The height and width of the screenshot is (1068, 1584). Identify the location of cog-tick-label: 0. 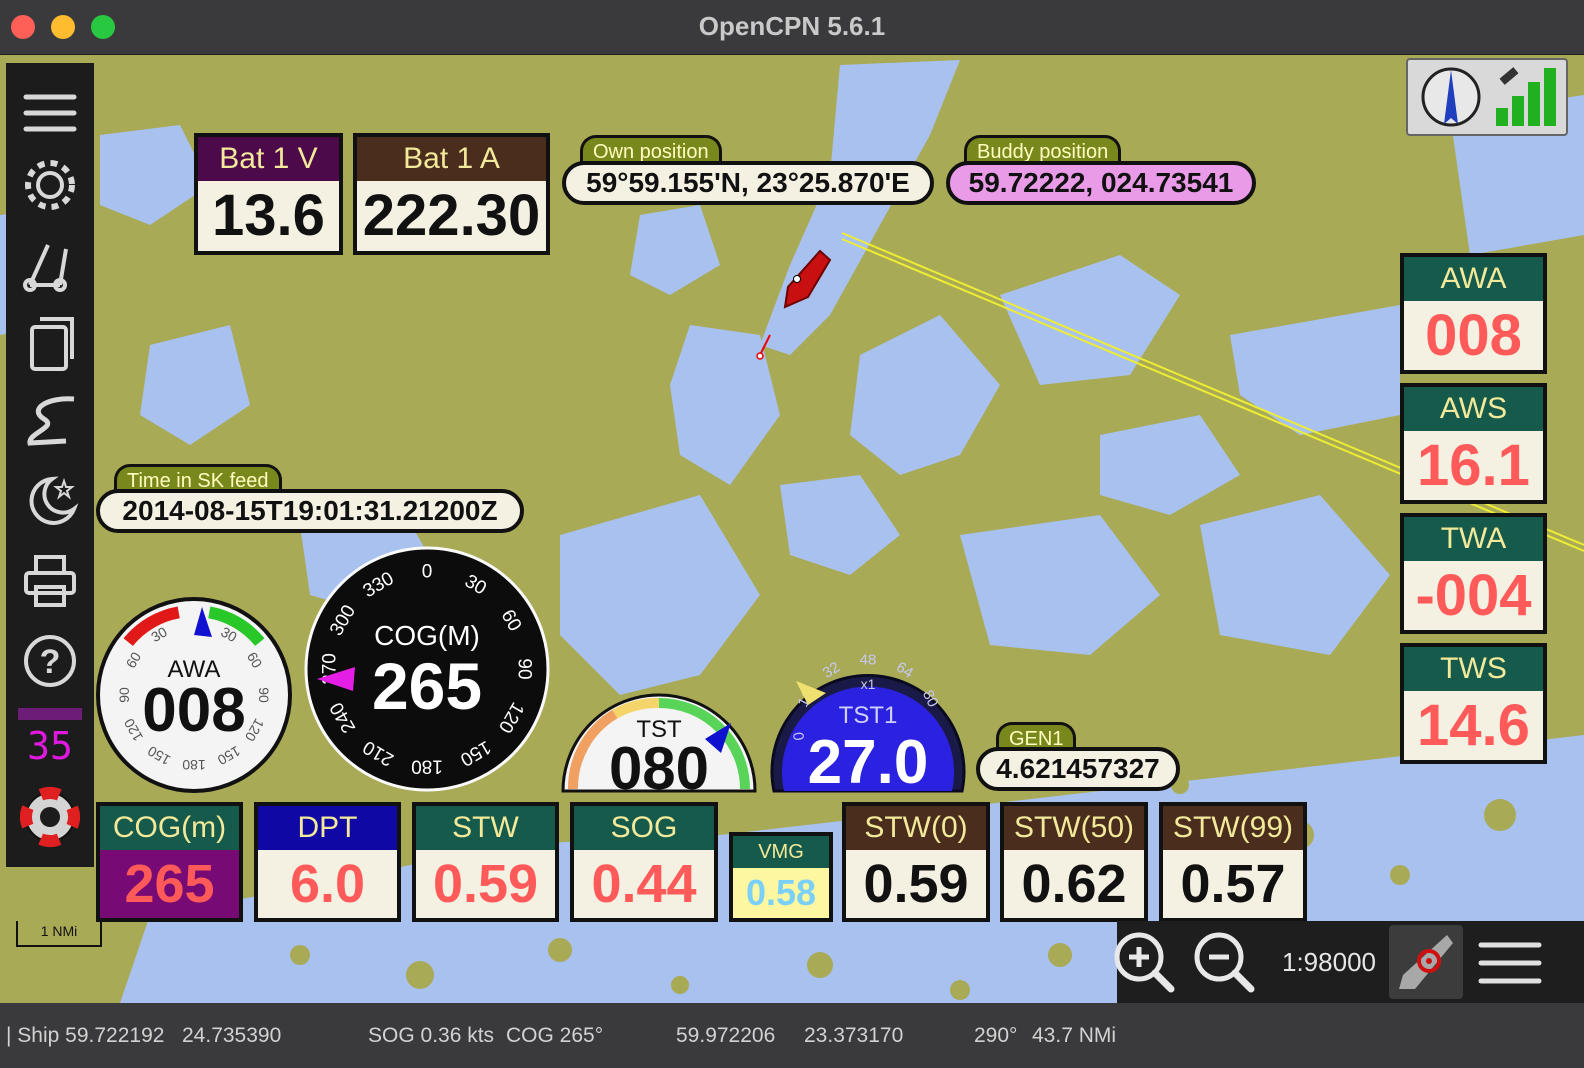
(427, 572).